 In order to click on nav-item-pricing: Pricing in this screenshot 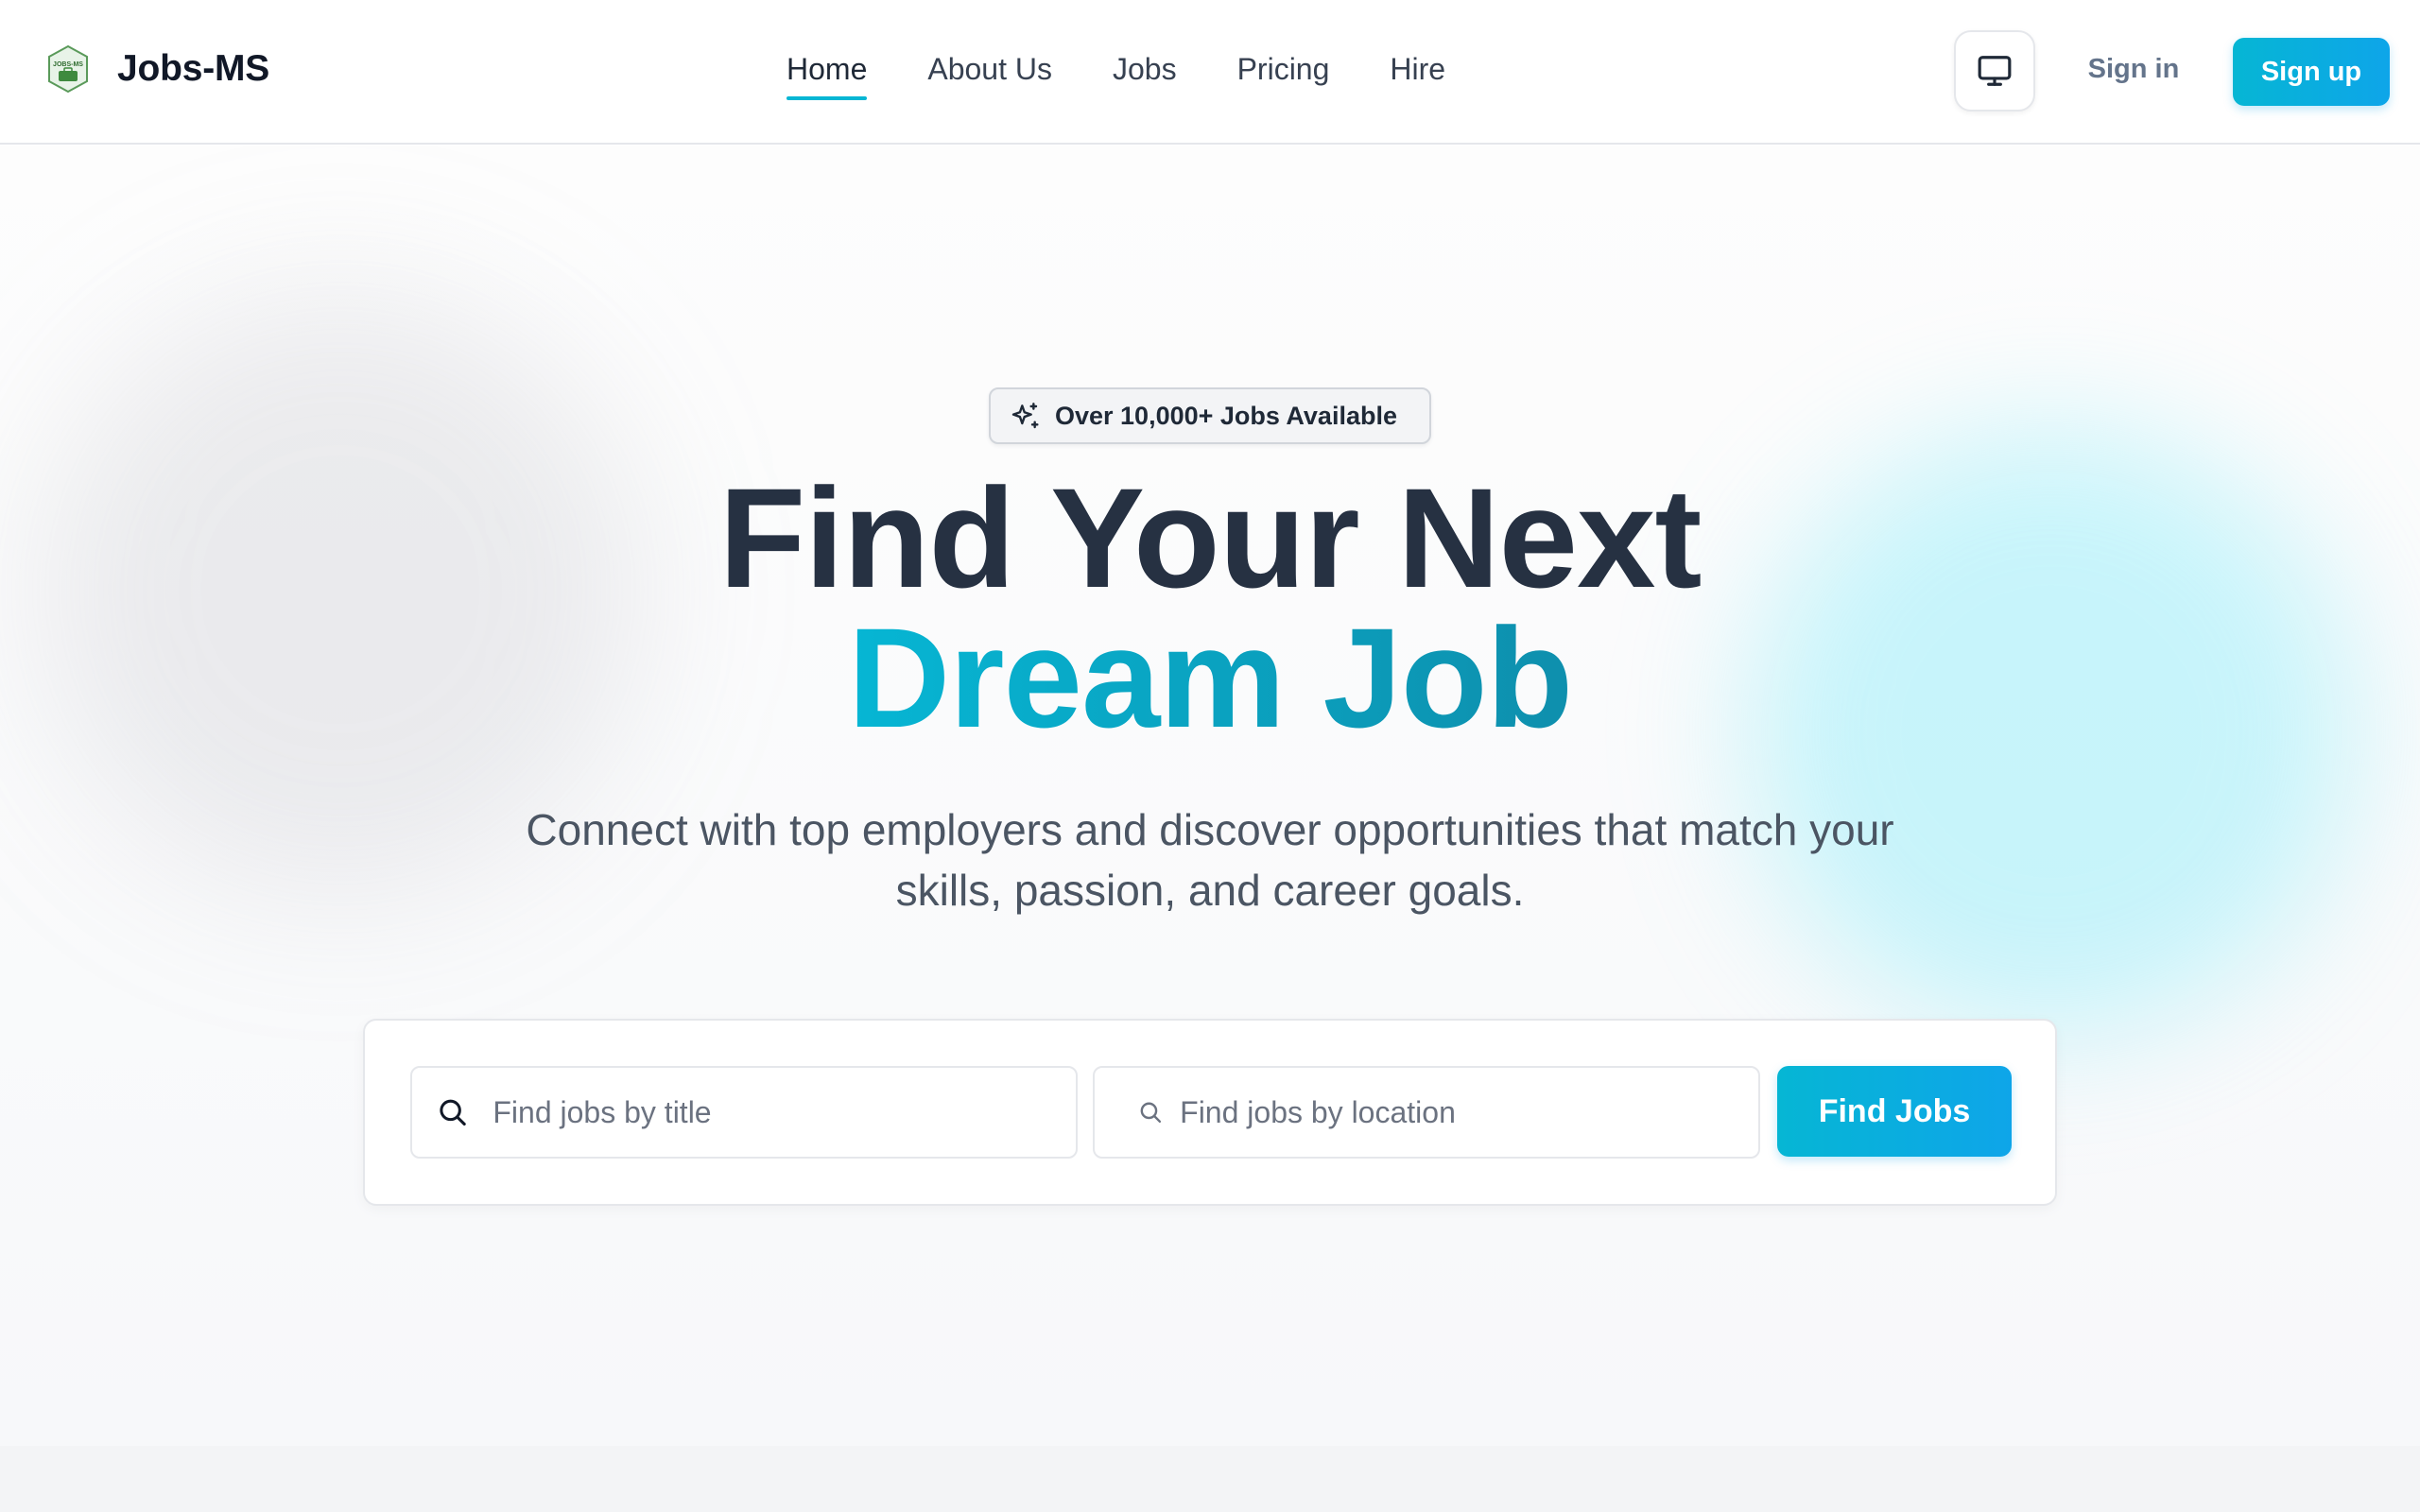, I will do `click(1283, 73)`.